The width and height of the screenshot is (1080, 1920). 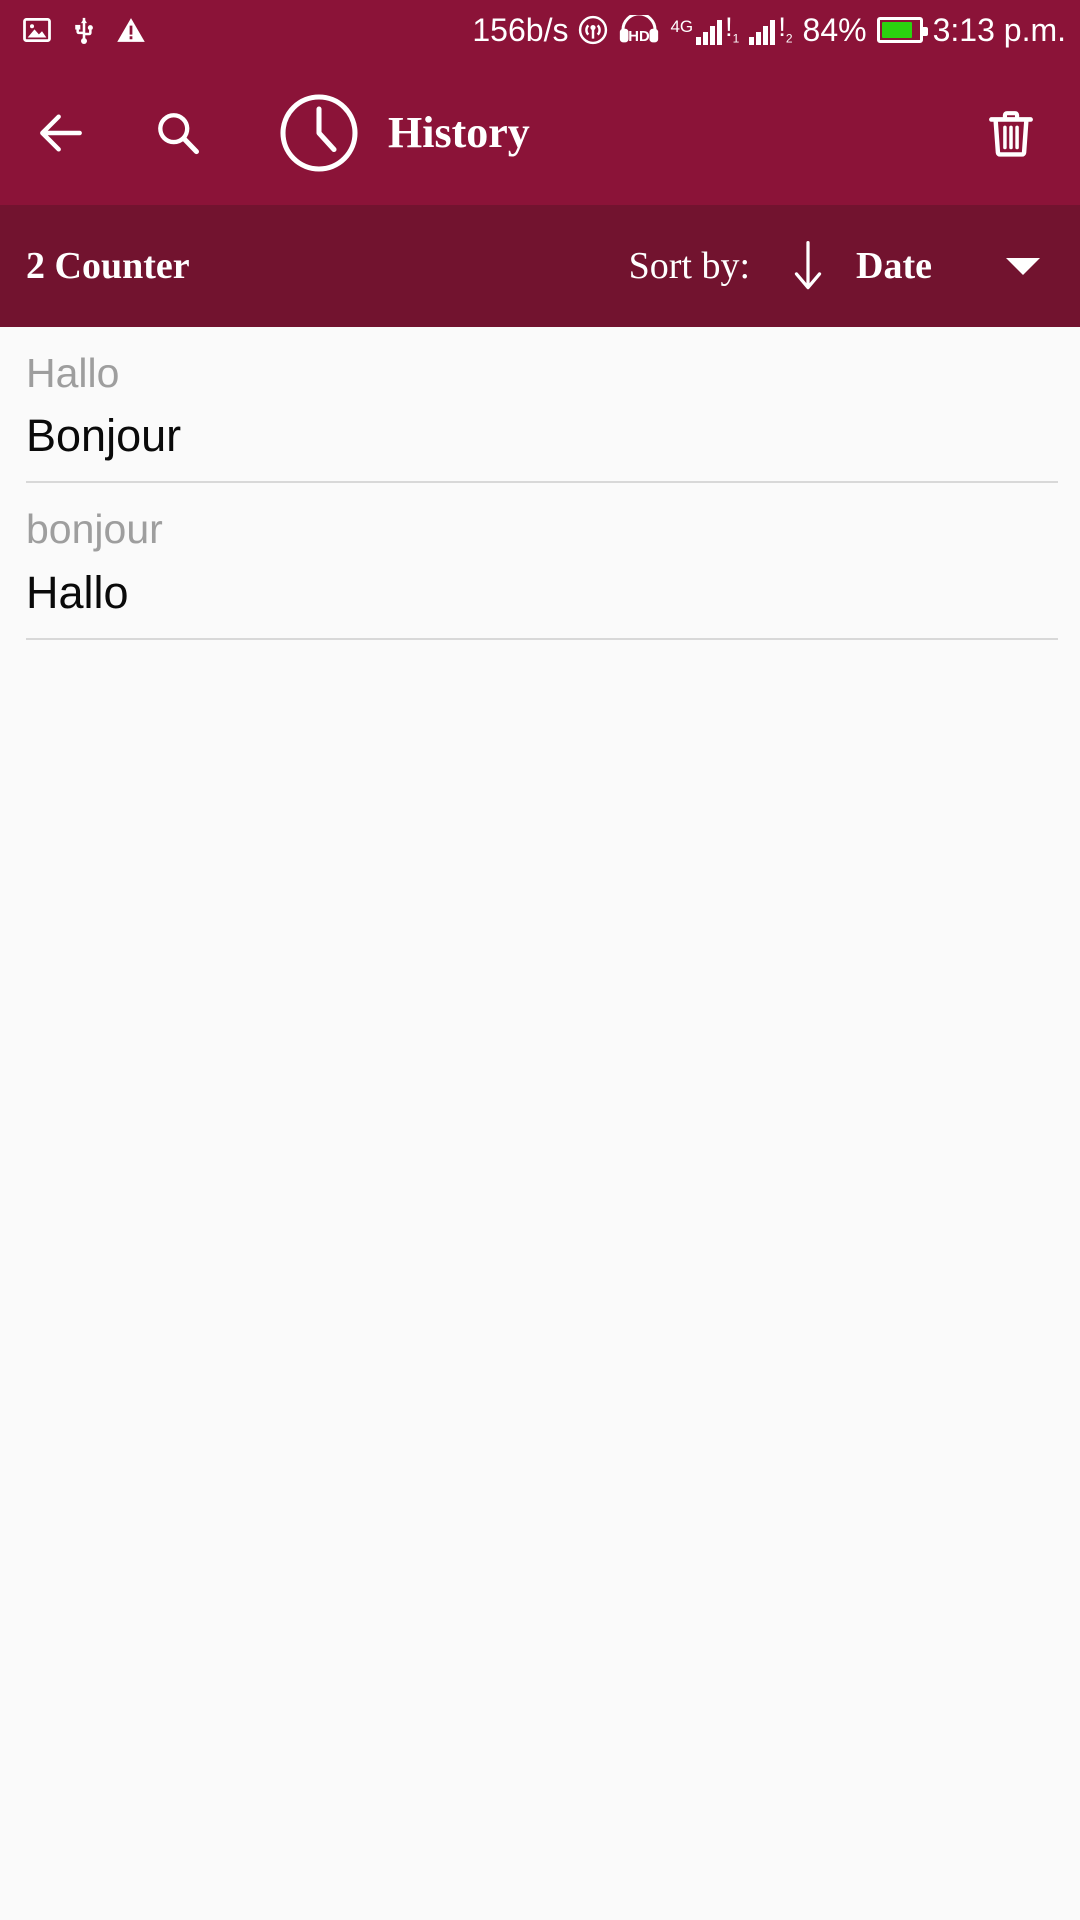 I want to click on usb-icon, so click(x=84, y=30).